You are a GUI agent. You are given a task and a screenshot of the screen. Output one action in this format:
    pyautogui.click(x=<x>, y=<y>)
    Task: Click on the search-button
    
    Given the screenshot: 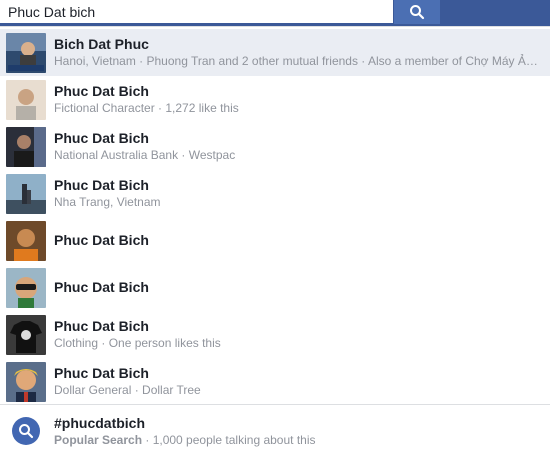 What is the action you would take?
    pyautogui.click(x=417, y=12)
    